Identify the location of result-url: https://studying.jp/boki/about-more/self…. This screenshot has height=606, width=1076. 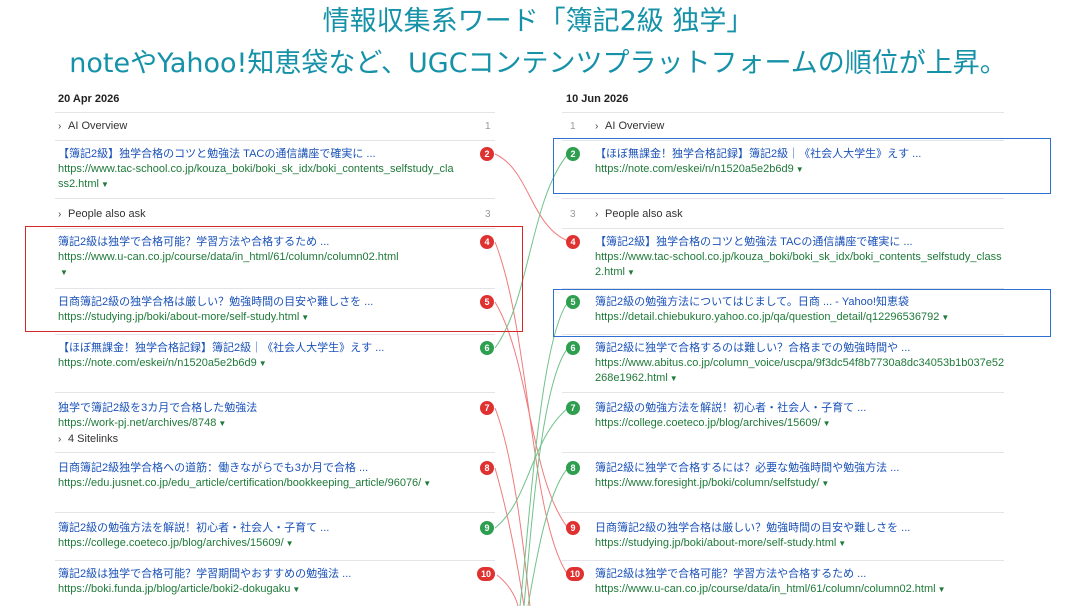
(800, 543).